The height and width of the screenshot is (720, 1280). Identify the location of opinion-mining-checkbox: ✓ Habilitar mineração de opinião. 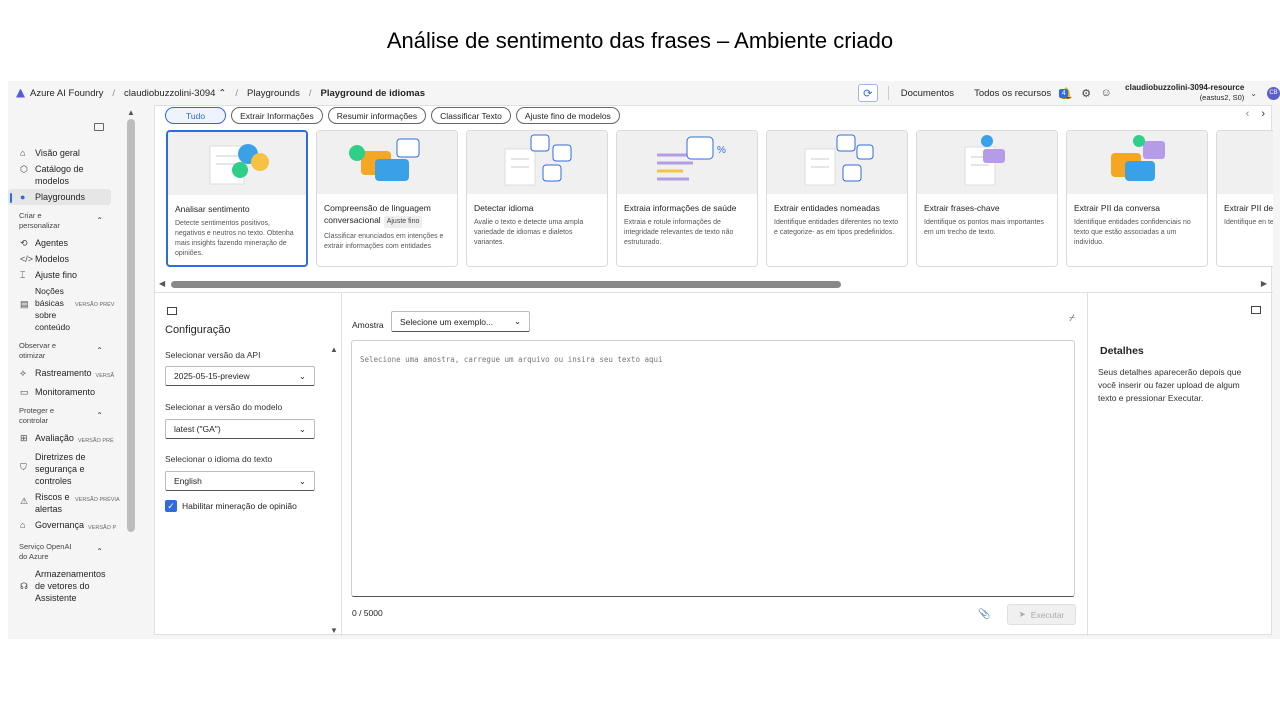
(231, 506).